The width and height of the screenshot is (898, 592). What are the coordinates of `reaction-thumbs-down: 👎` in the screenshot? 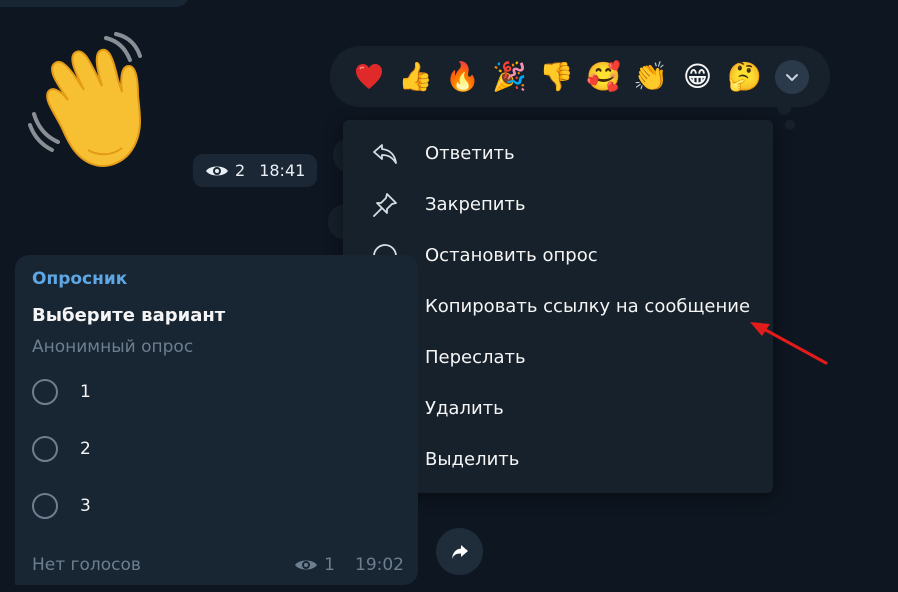 It's located at (556, 76).